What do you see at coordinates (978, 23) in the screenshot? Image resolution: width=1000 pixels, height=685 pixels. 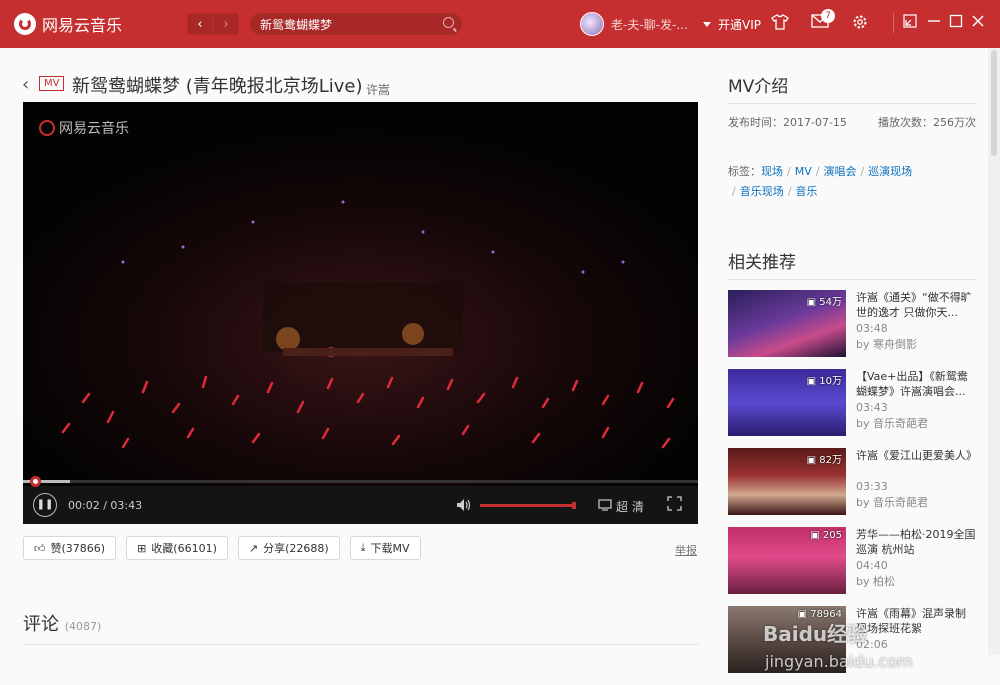 I see `close-icon` at bounding box center [978, 23].